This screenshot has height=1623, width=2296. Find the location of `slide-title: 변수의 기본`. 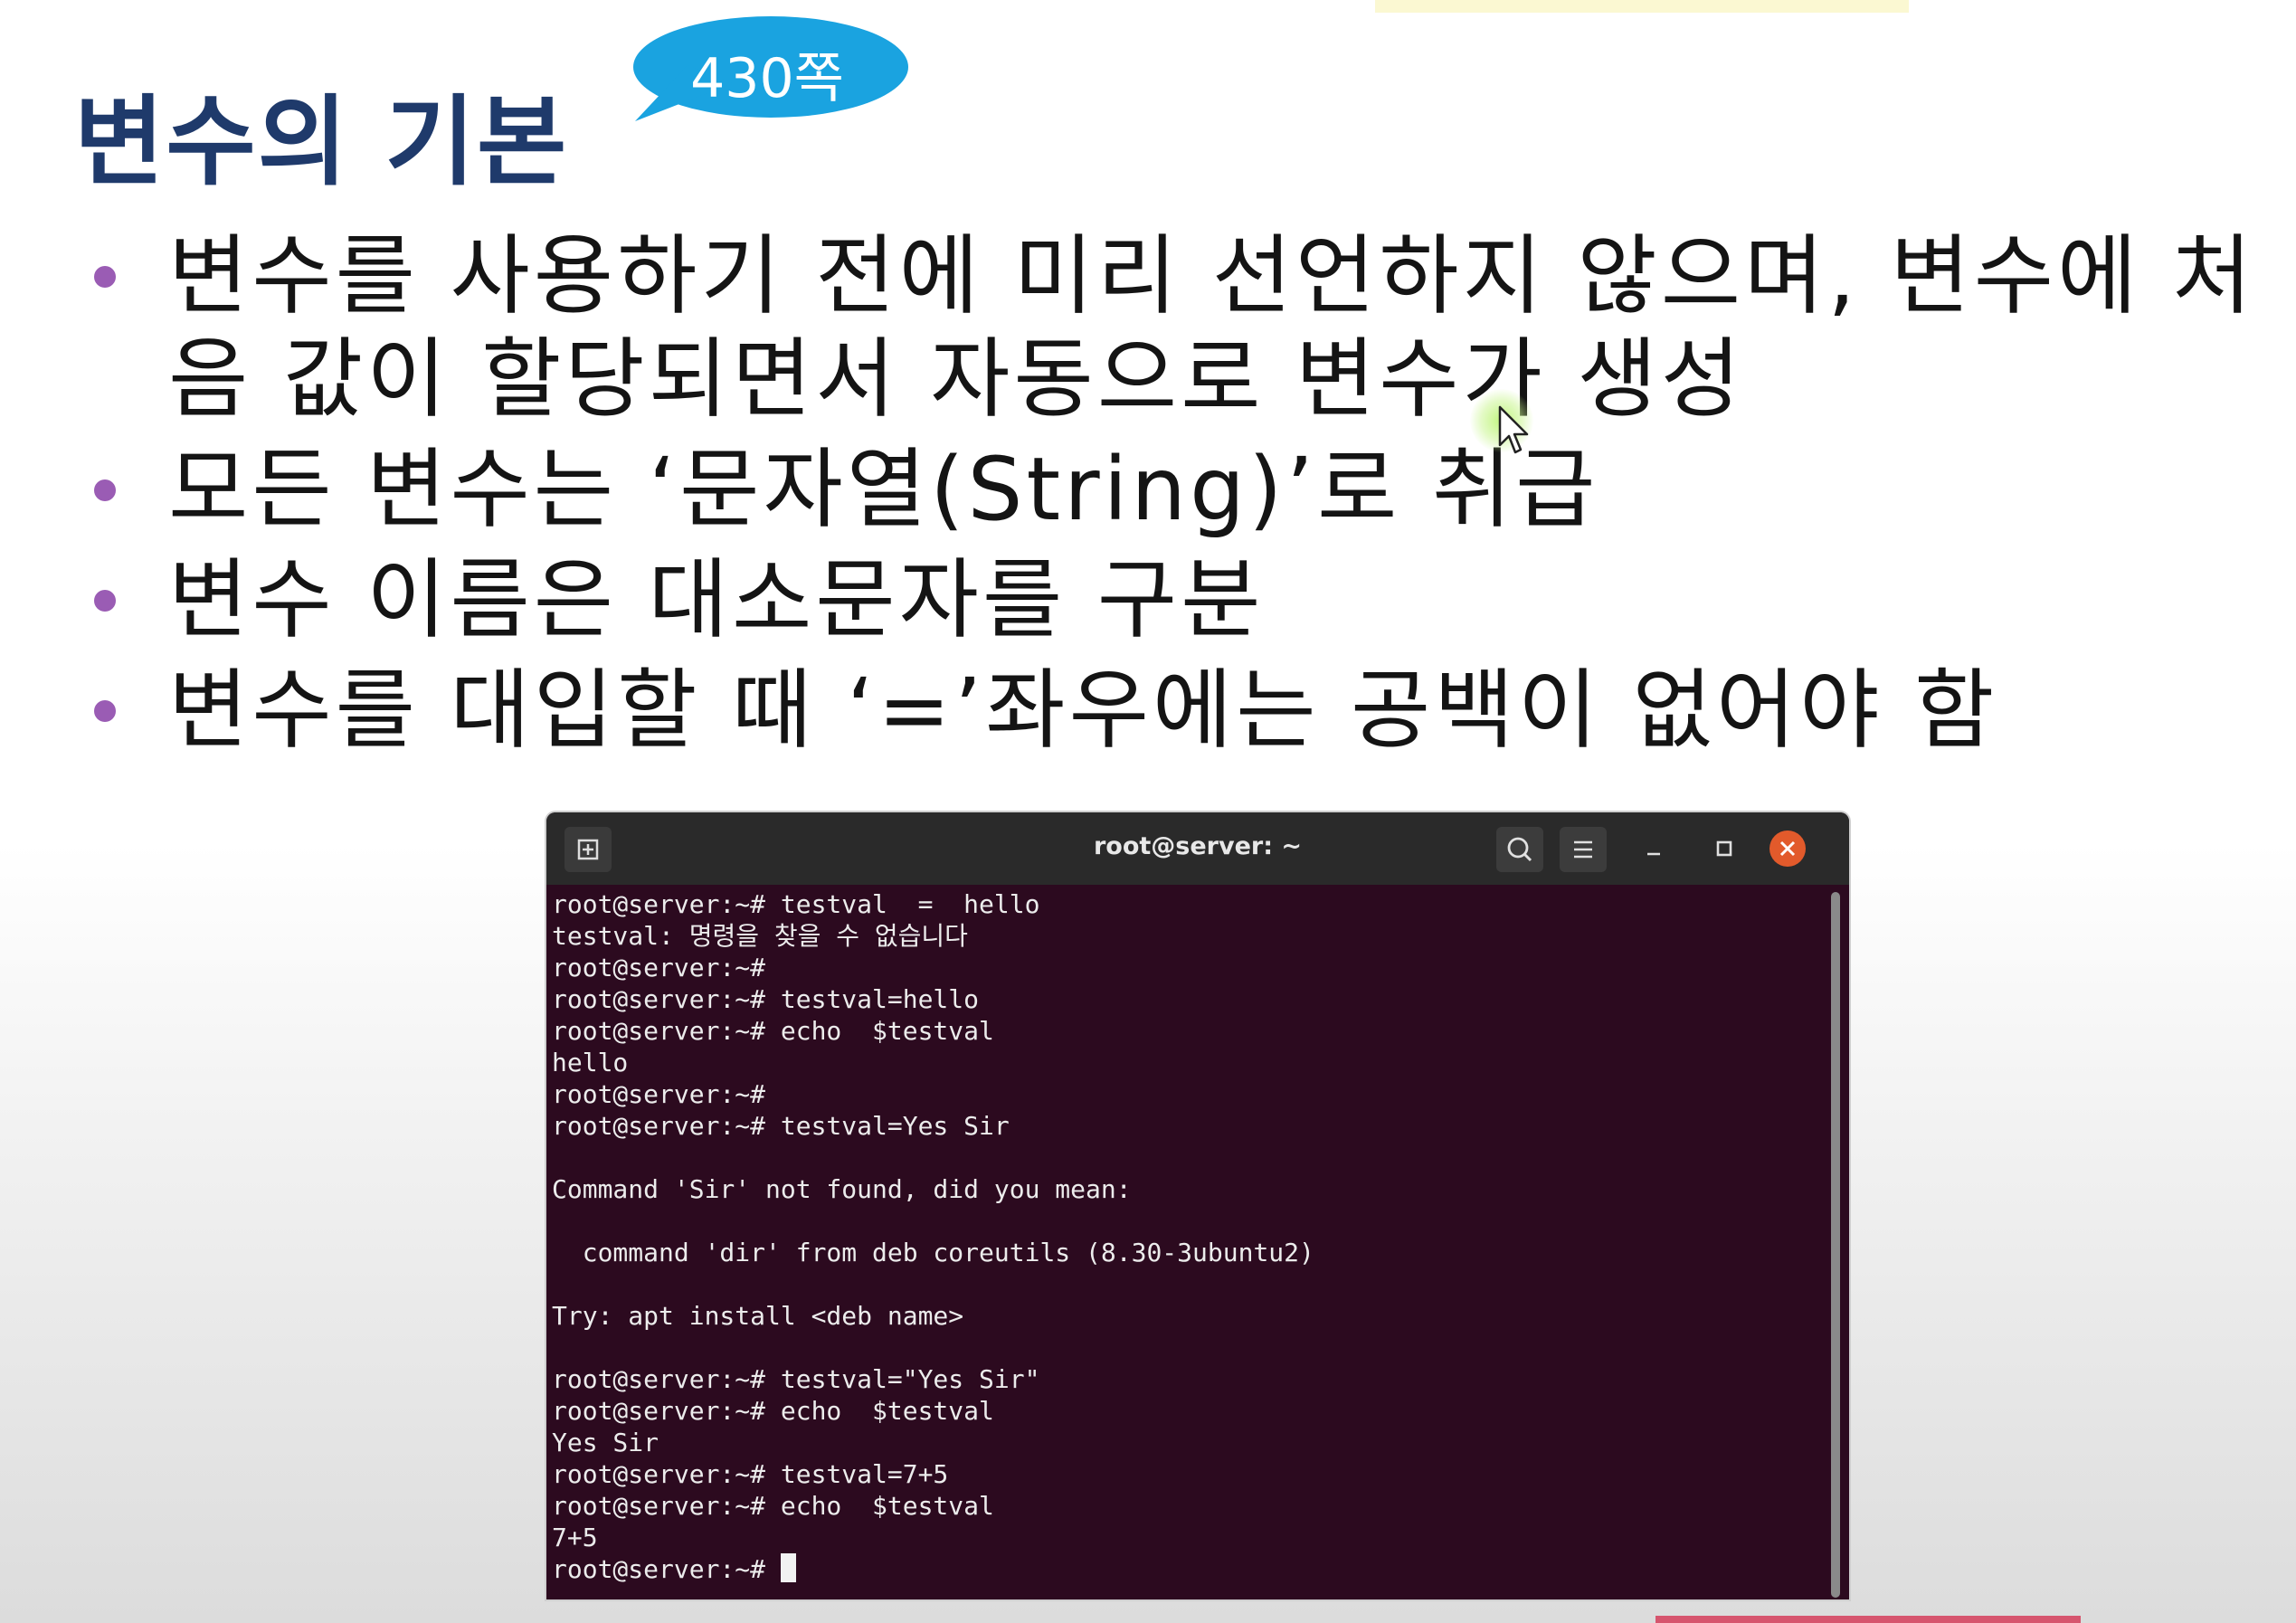

slide-title: 변수의 기본 is located at coordinates (321, 142).